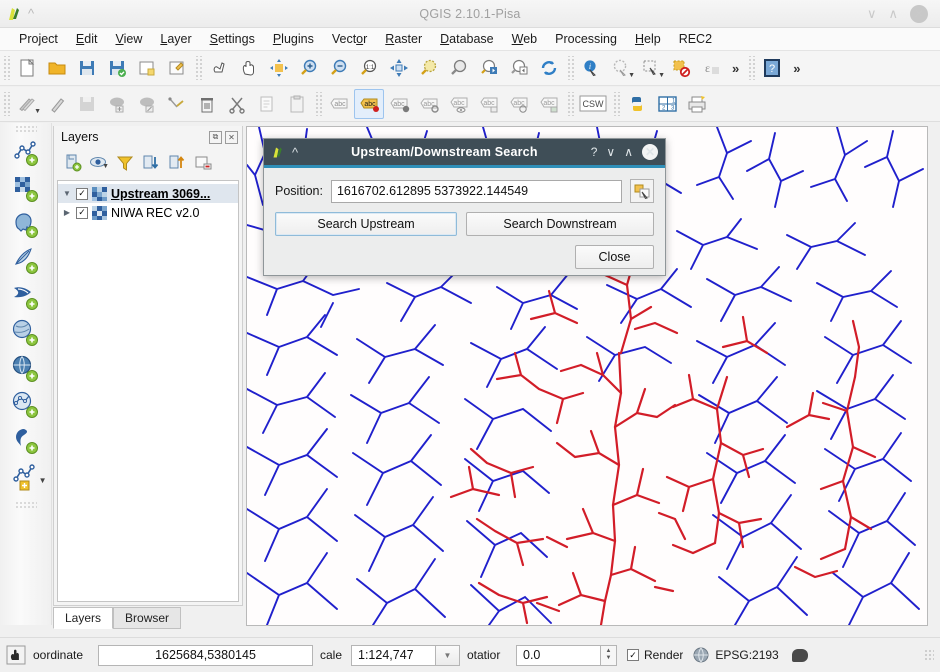 The height and width of the screenshot is (672, 940). Describe the element at coordinates (297, 104) in the screenshot. I see `paste-features-icon` at that location.